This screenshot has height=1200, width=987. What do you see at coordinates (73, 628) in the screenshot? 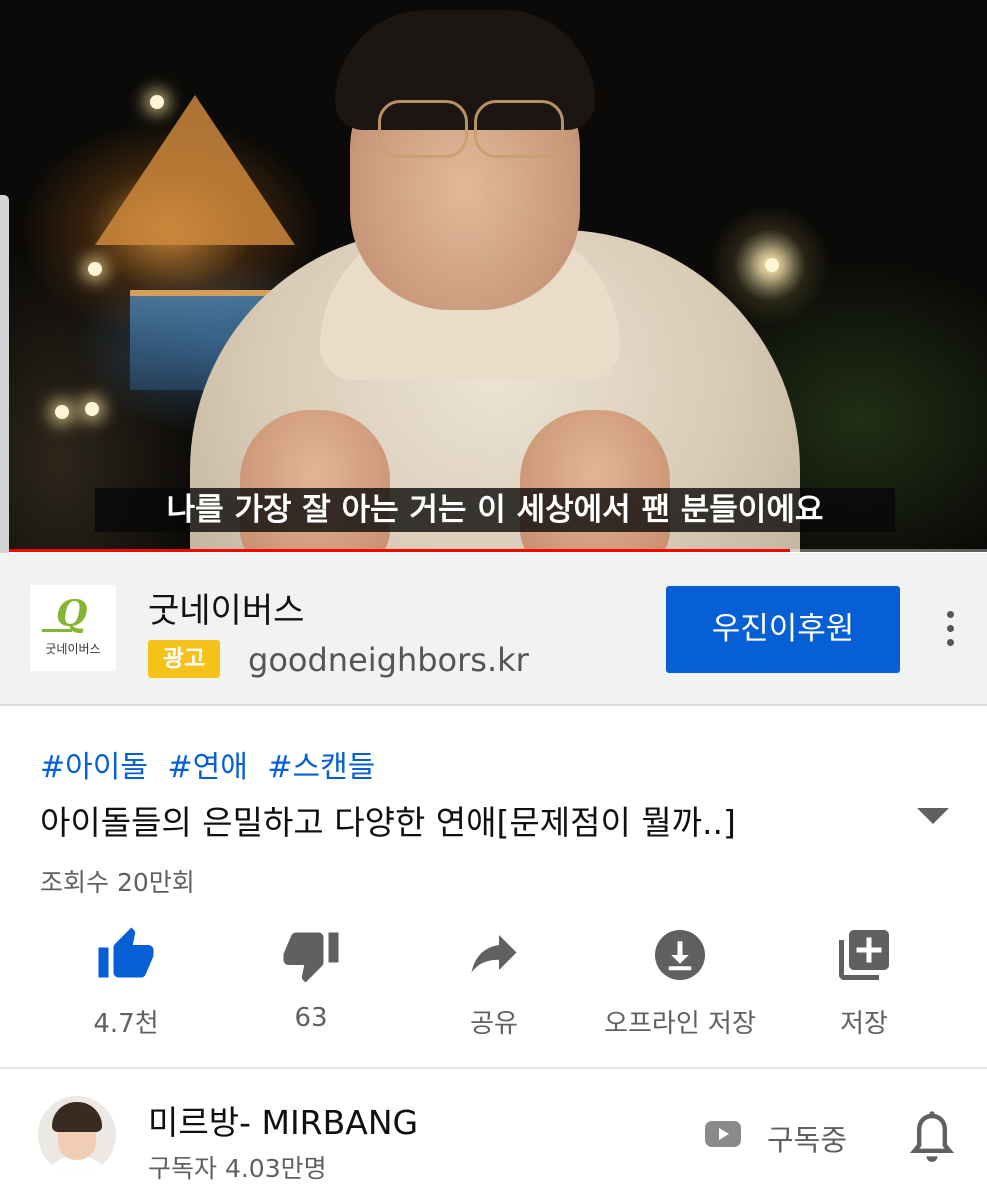
I see `advertiser-logo: Q 굿네이버스` at bounding box center [73, 628].